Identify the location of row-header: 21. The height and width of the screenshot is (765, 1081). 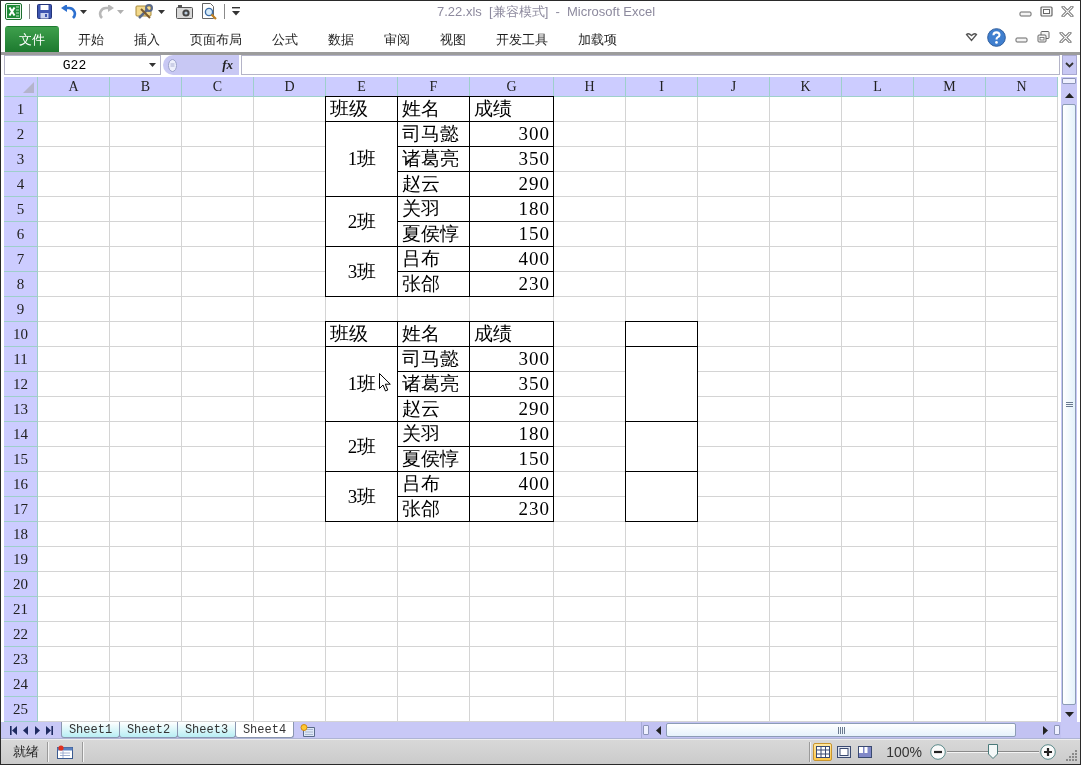
(21, 609).